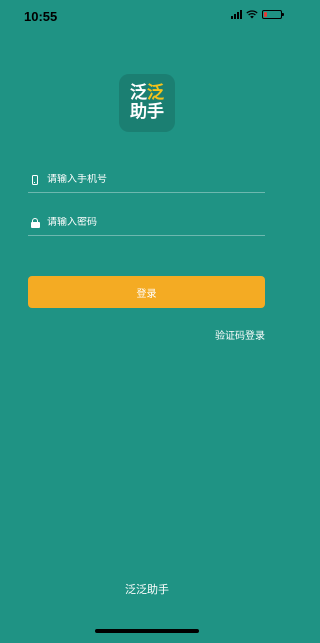 This screenshot has width=320, height=643. Describe the element at coordinates (41, 16) in the screenshot. I see `status-time: 10:55` at that location.